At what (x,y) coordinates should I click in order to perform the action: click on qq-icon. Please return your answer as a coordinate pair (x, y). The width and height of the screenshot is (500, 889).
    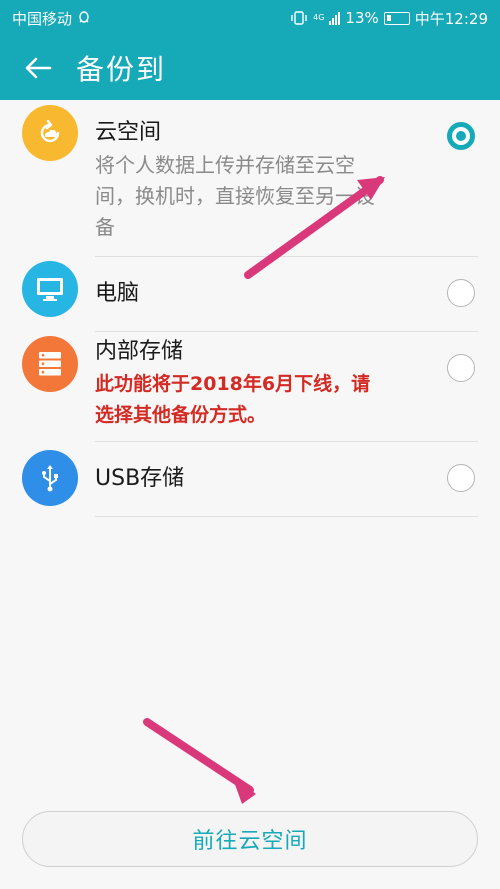
    Looking at the image, I should click on (84, 17).